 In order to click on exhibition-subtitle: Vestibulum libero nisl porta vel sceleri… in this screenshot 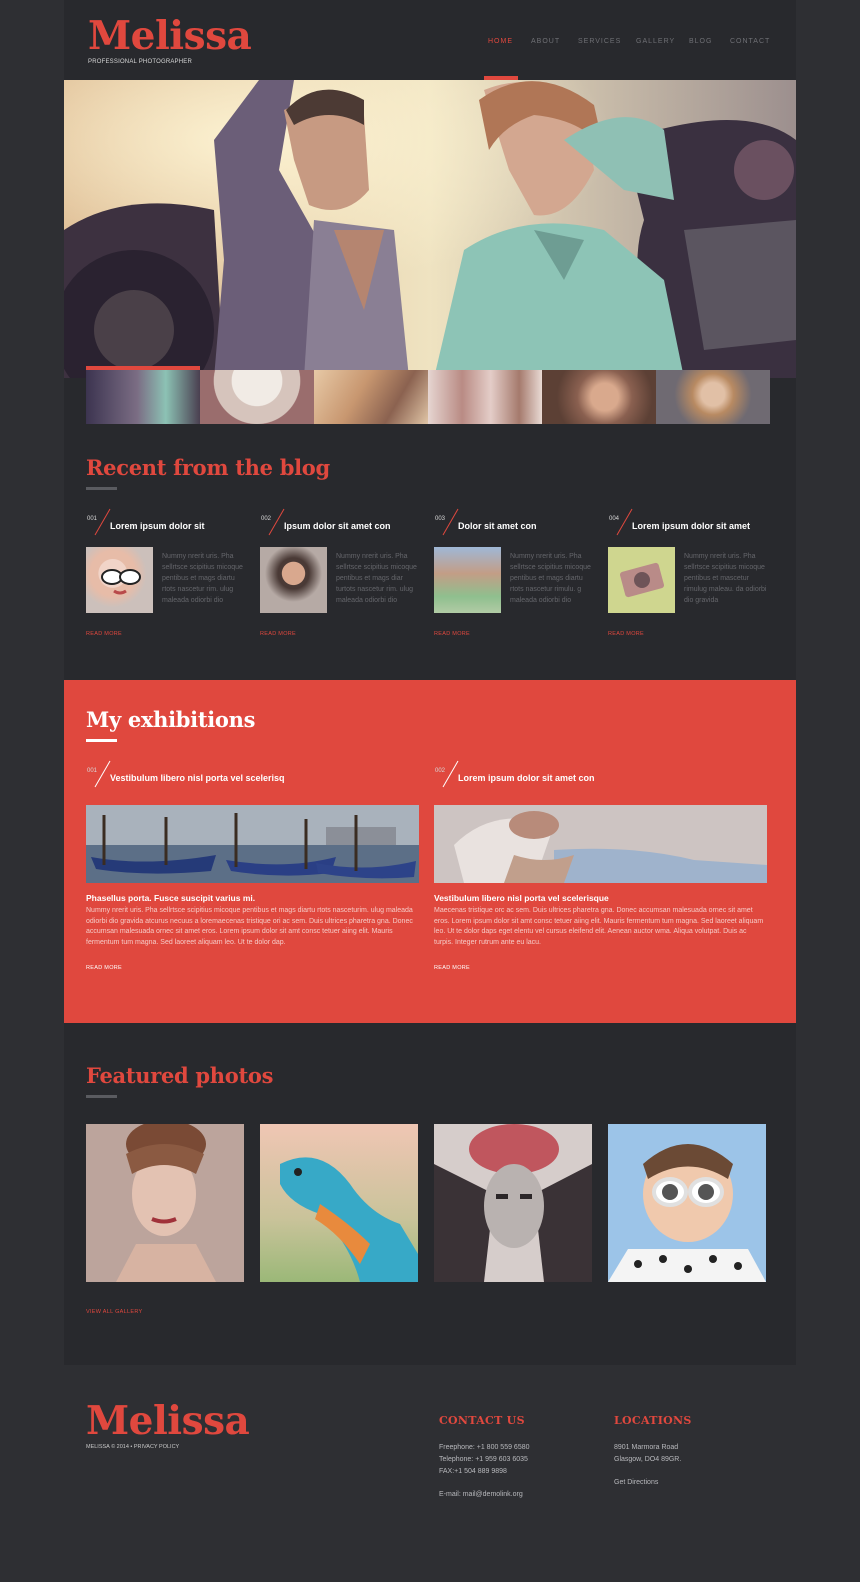, I will do `click(521, 898)`.